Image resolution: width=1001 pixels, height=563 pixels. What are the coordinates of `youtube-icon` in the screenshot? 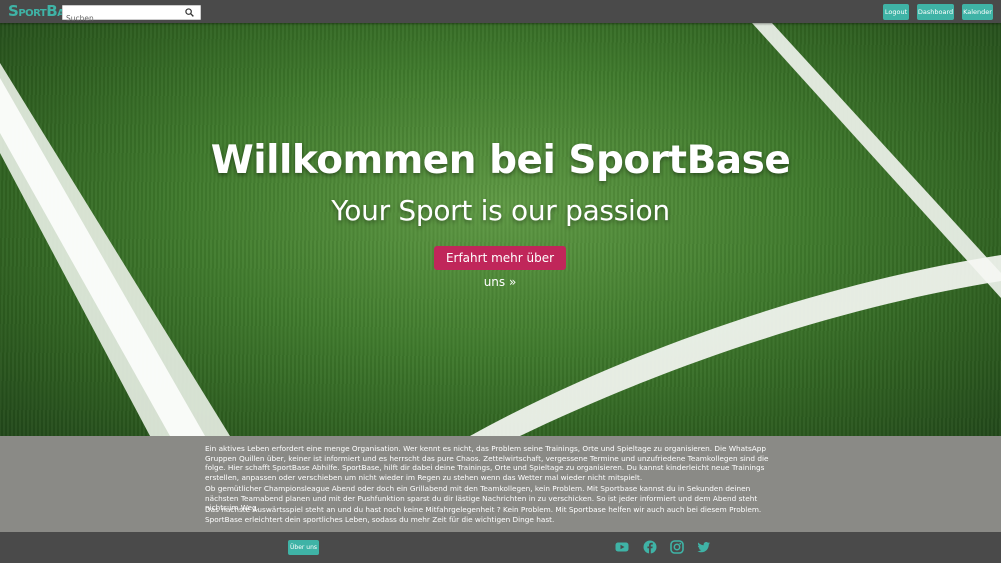 It's located at (622, 547).